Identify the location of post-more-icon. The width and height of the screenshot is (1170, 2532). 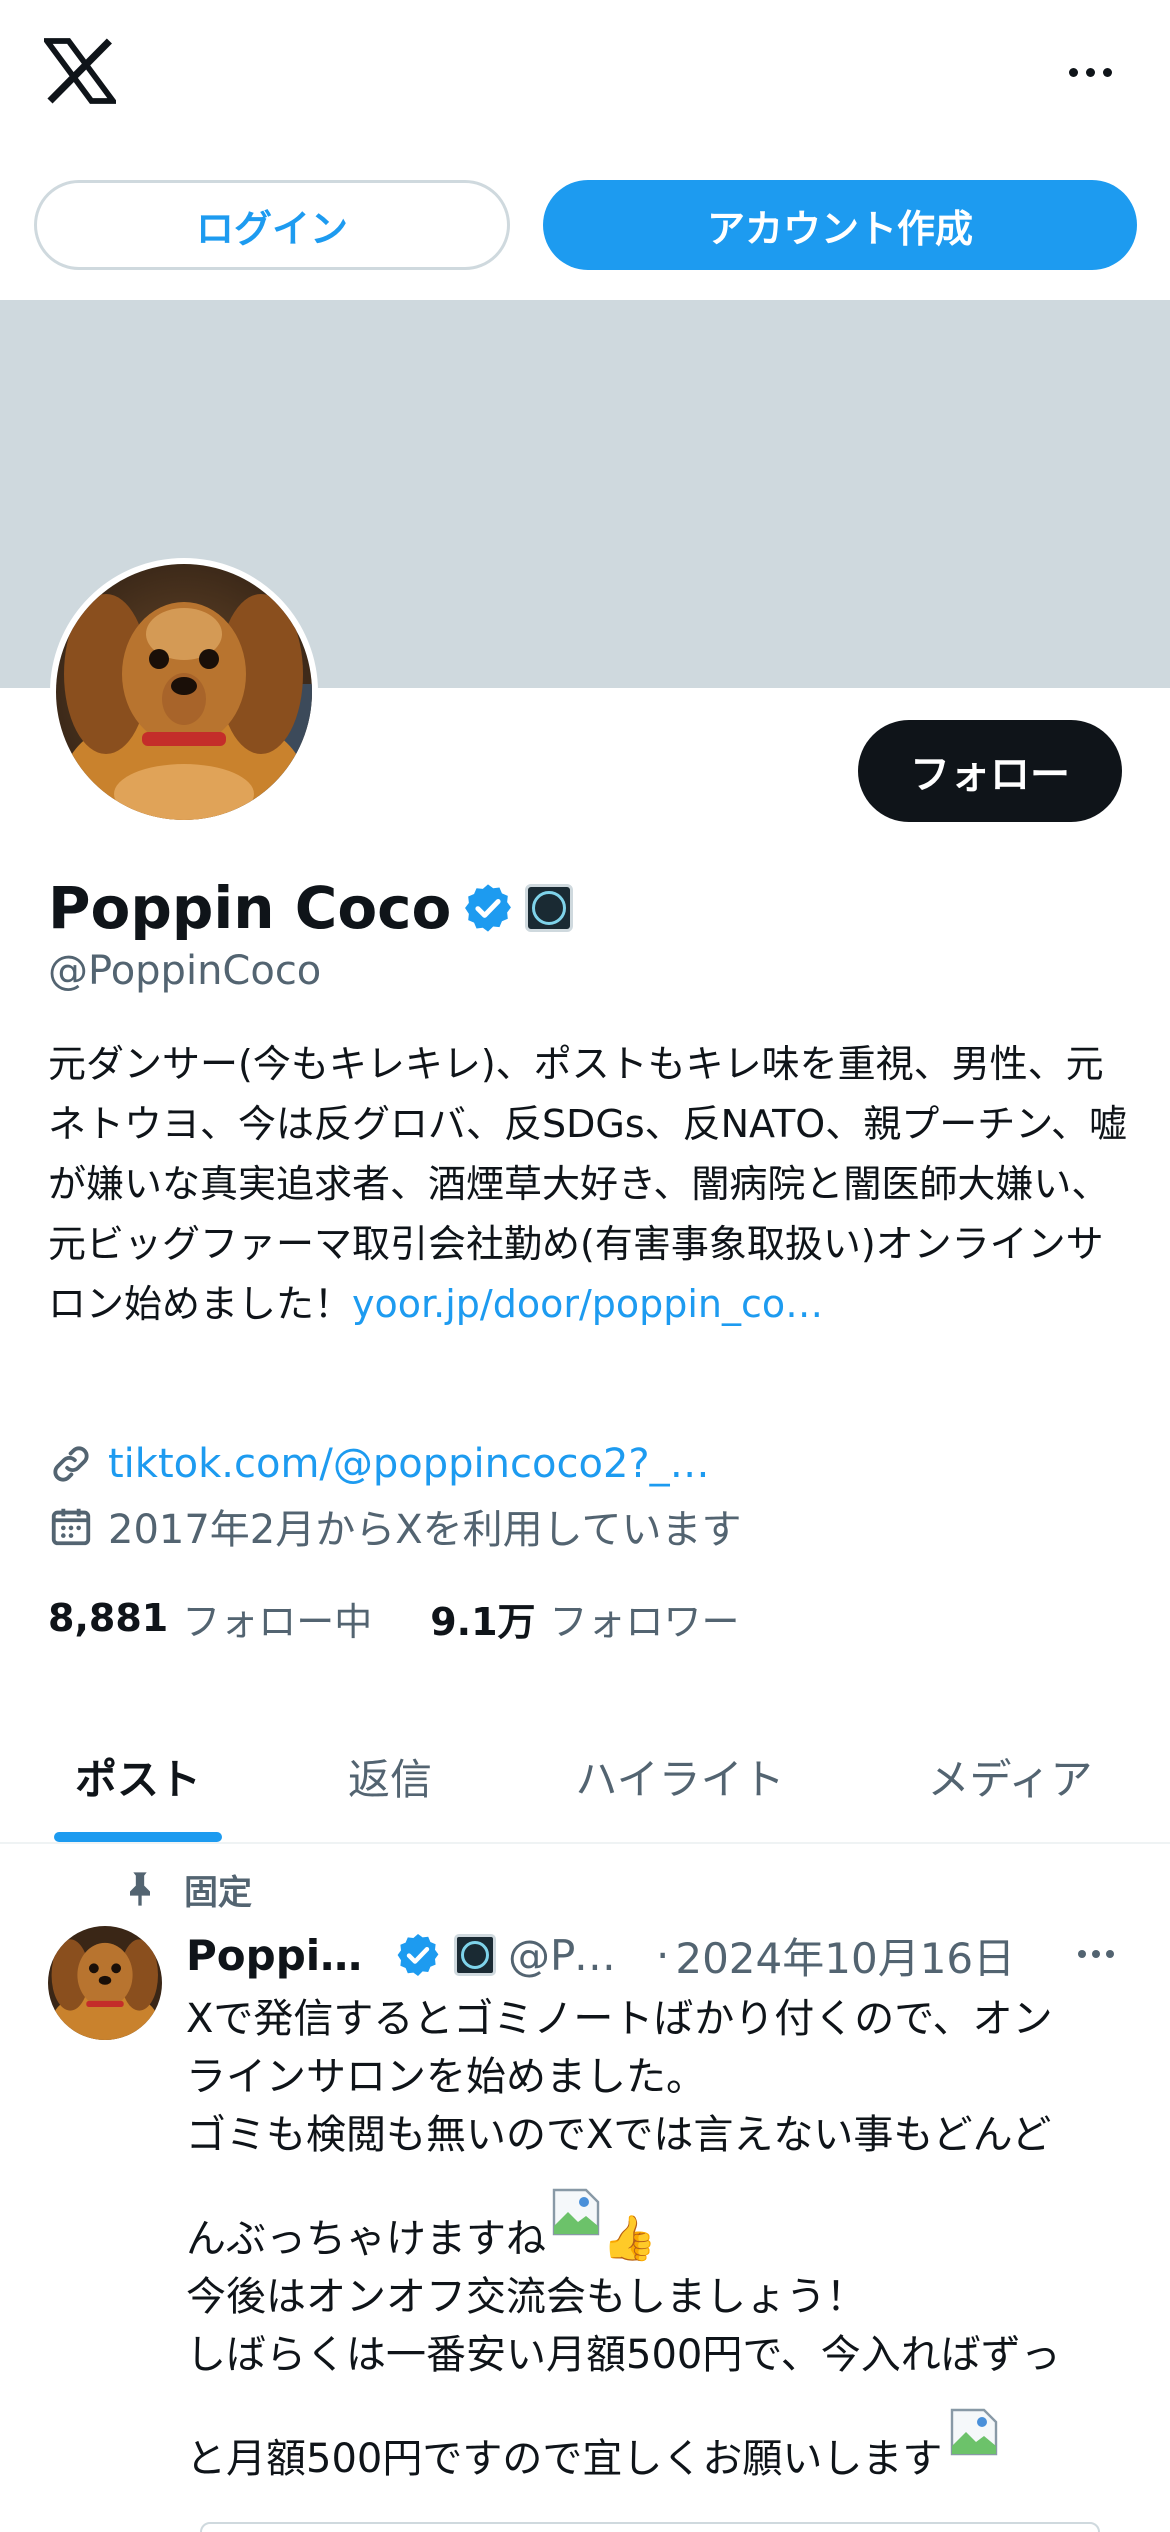
(1096, 1954).